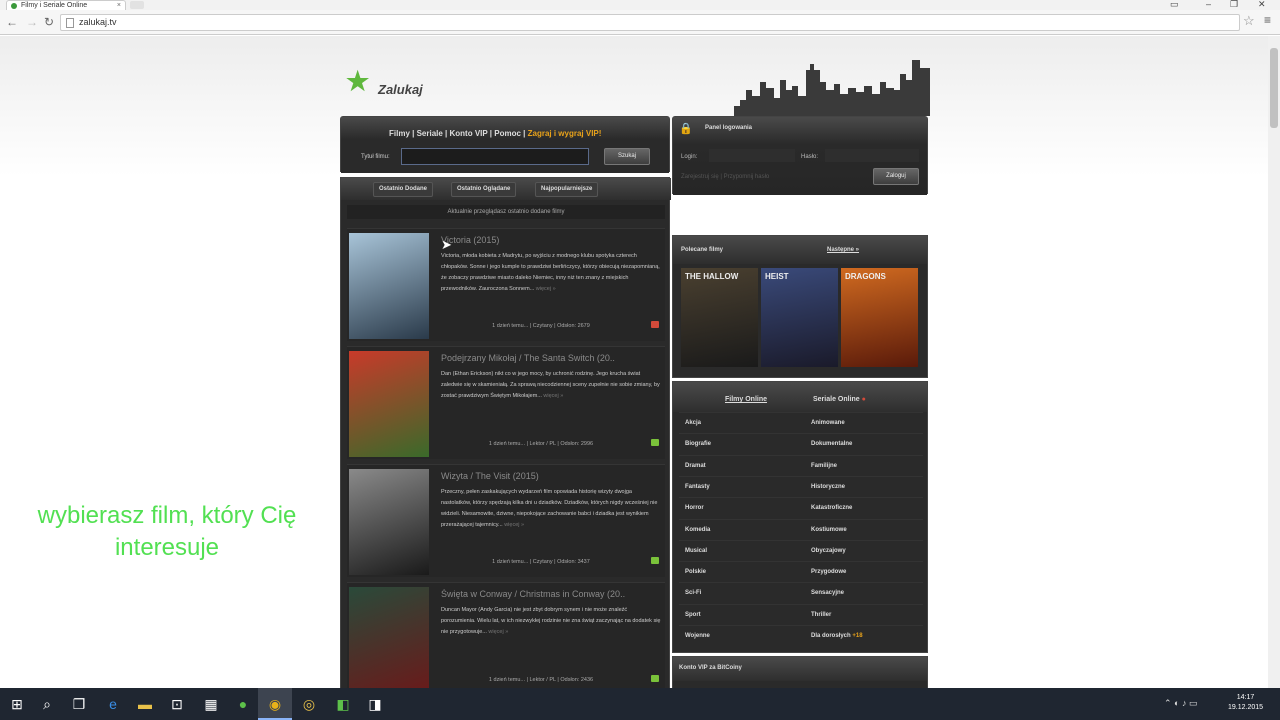 This screenshot has height=720, width=1280. What do you see at coordinates (484, 189) in the screenshot?
I see `tab-recently-watched: Ostatnio Oglądane` at bounding box center [484, 189].